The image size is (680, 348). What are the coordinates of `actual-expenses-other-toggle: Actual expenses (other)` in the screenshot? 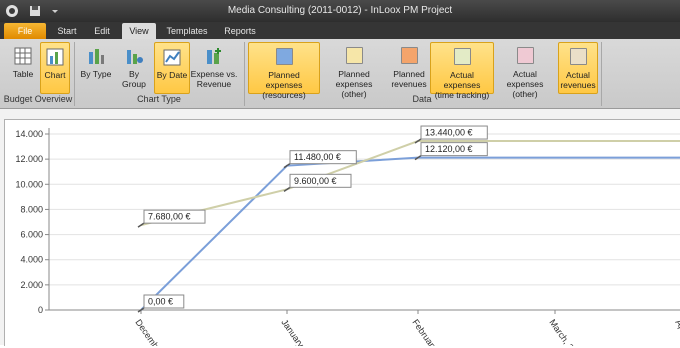 It's located at (525, 70).